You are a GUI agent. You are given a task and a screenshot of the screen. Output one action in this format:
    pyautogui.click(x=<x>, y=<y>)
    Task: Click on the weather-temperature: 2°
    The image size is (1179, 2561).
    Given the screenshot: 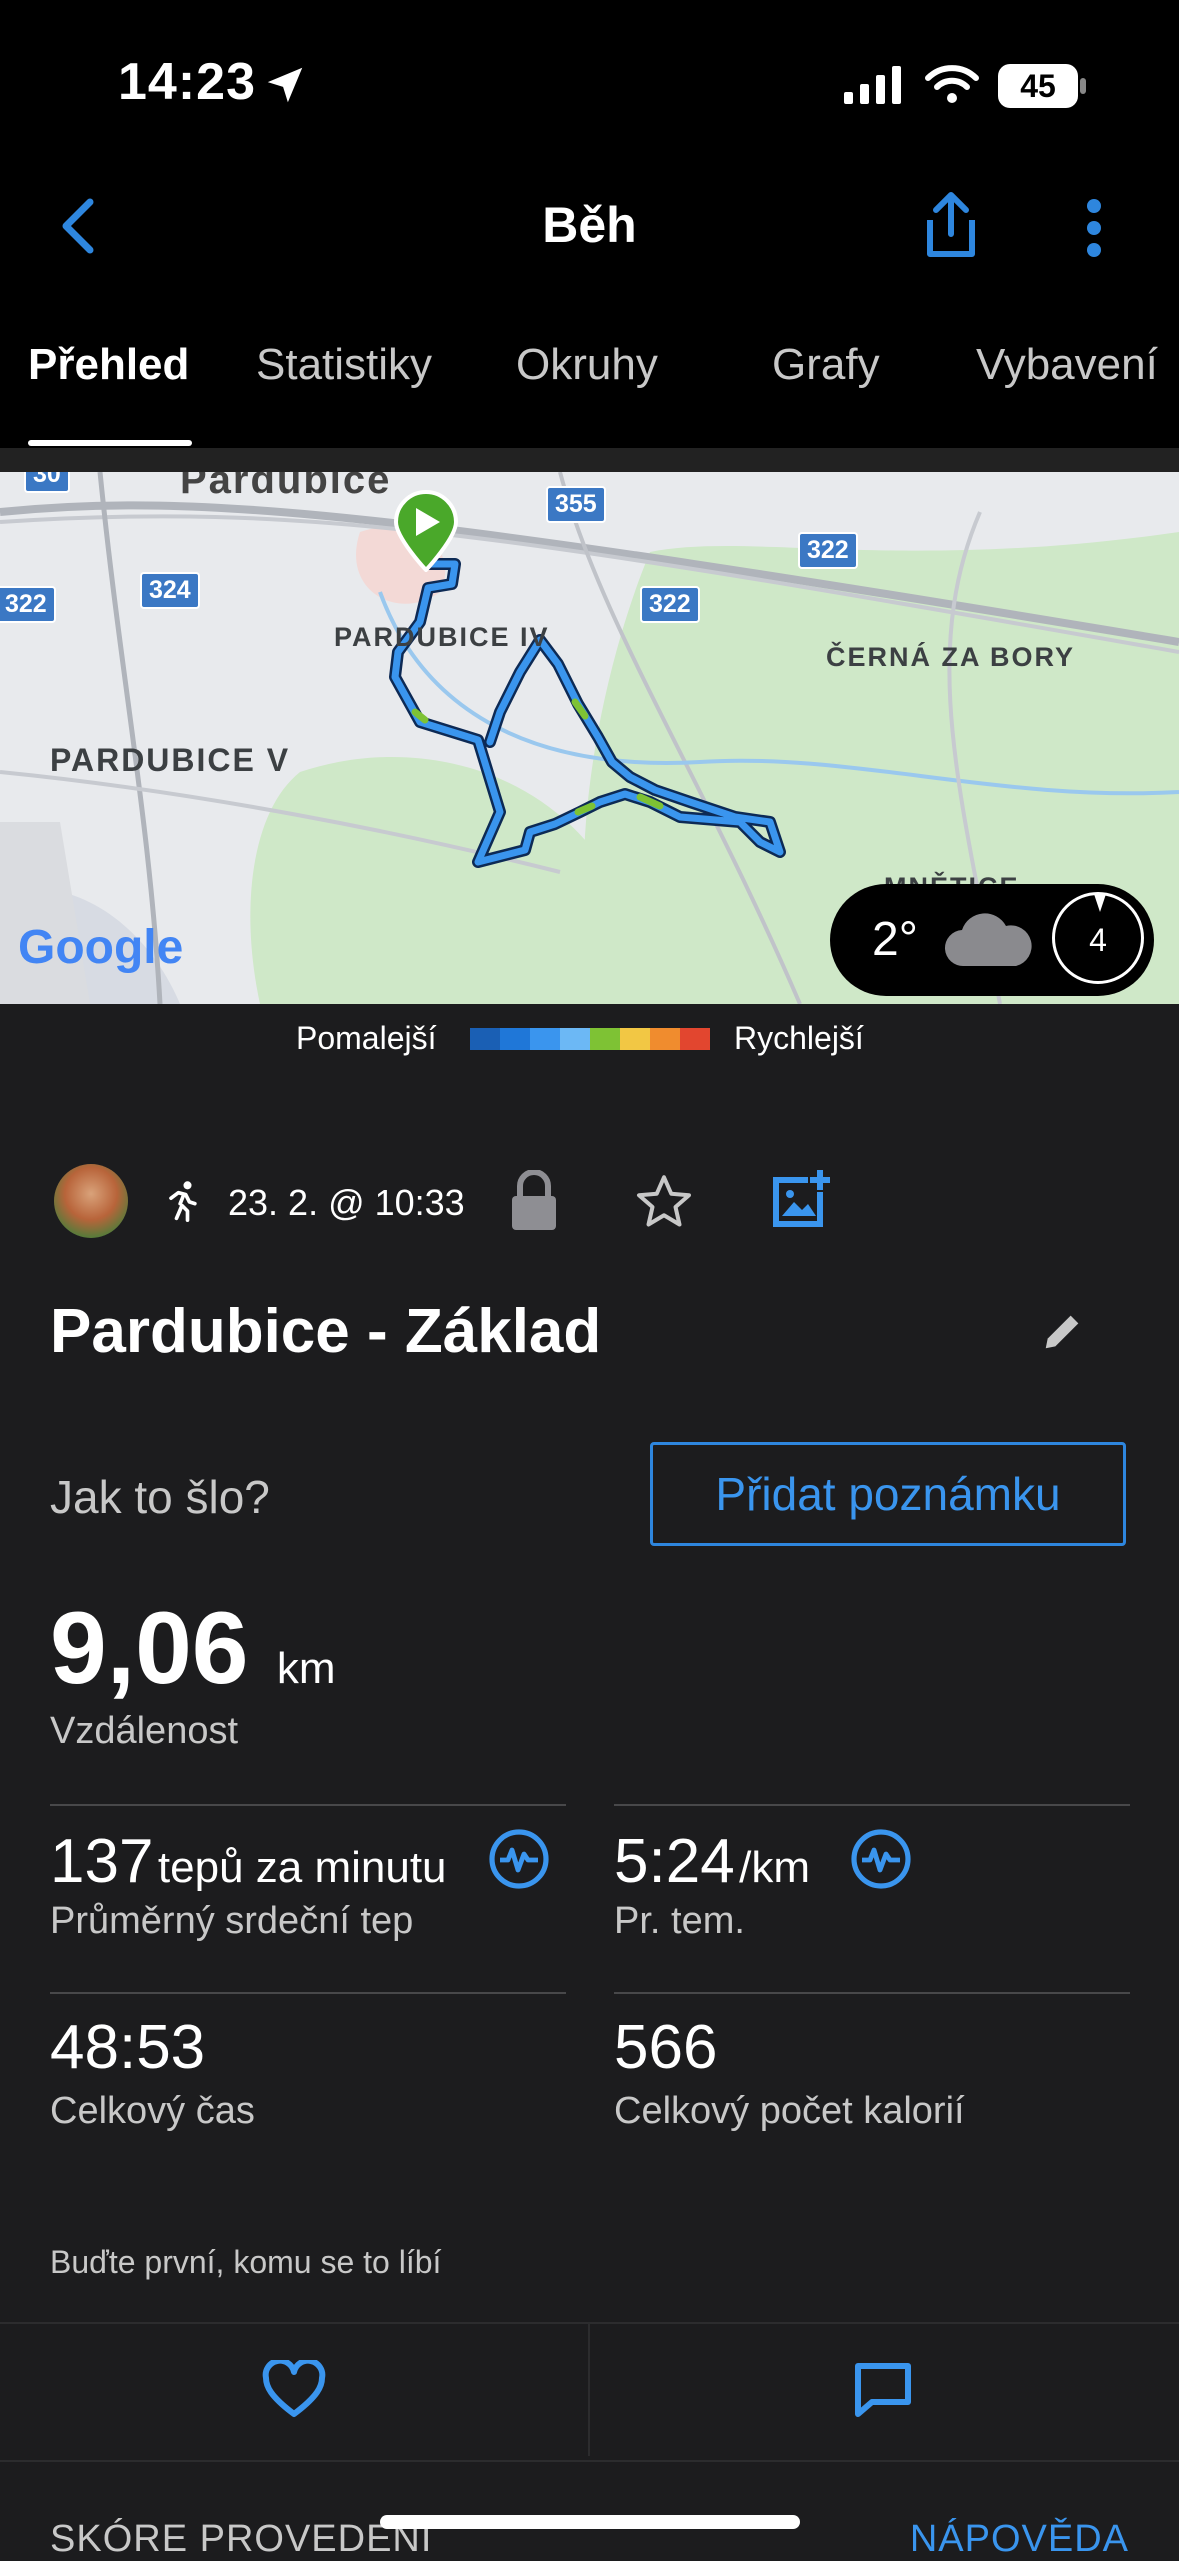 What is the action you would take?
    pyautogui.click(x=895, y=939)
    